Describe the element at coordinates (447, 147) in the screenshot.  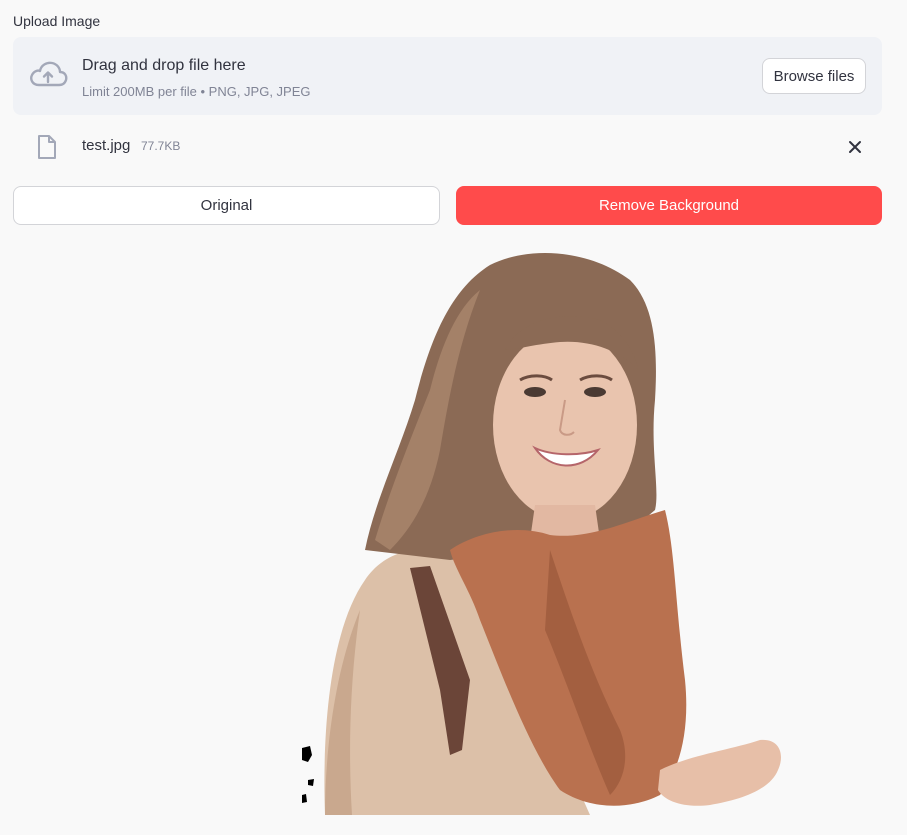
I see `uploaded-file-row: test.jpg 77.7KB` at that location.